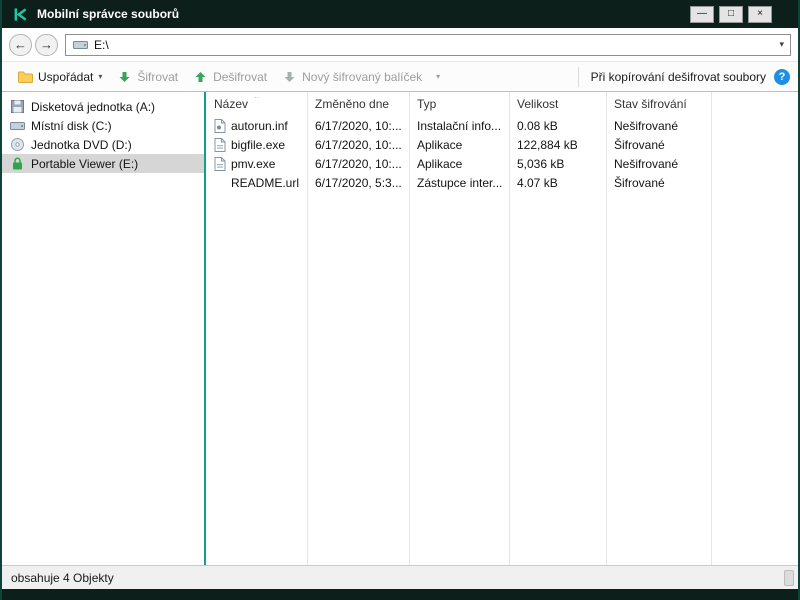 The image size is (800, 600). Describe the element at coordinates (253, 163) in the screenshot. I see `file-name: pmv.exe` at that location.